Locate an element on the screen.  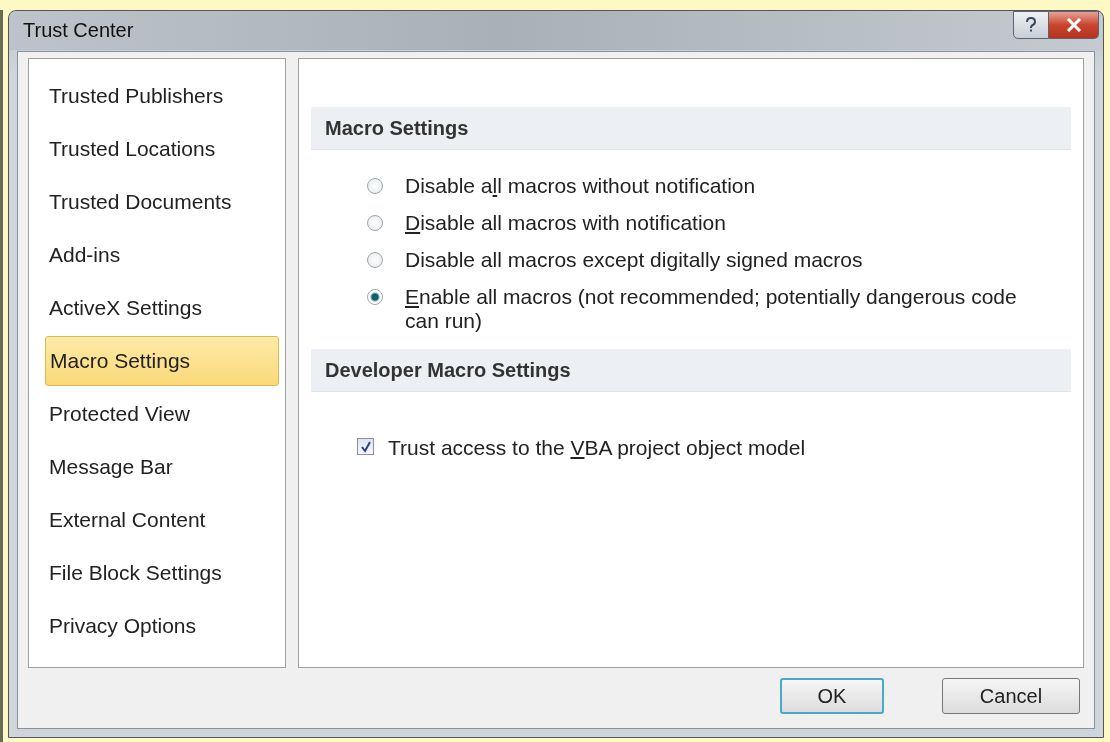
sidebar-item: External Content is located at coordinates (163, 531).